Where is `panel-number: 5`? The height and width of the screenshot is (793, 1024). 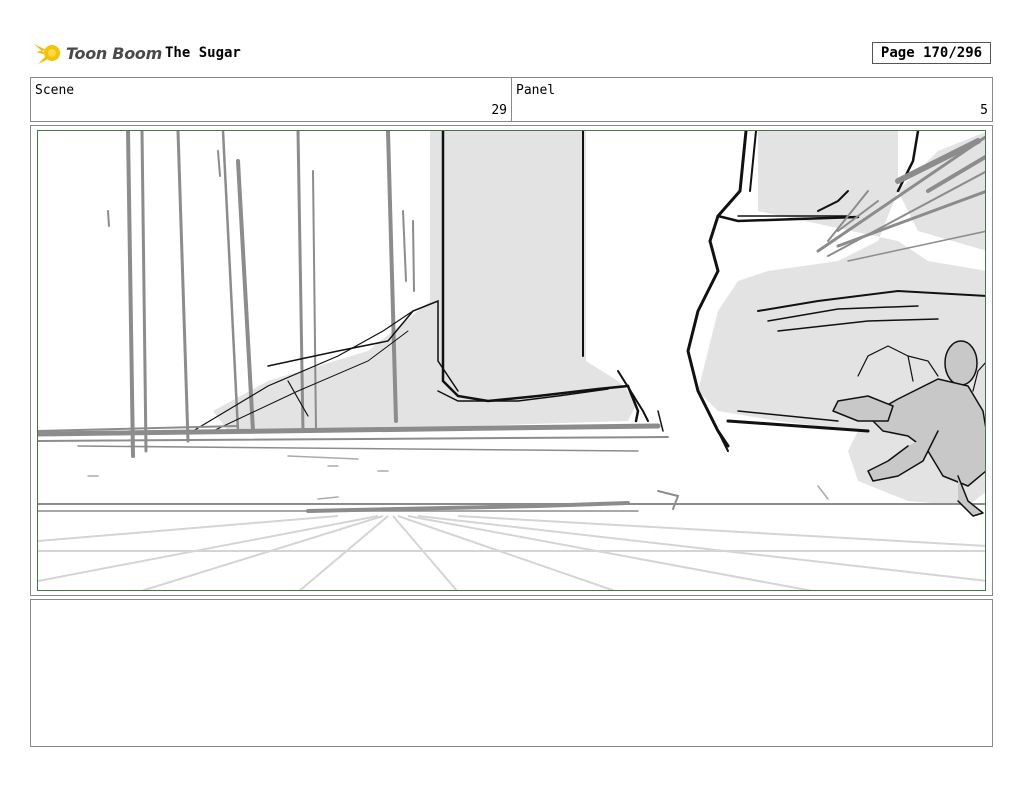
panel-number: 5 is located at coordinates (984, 110).